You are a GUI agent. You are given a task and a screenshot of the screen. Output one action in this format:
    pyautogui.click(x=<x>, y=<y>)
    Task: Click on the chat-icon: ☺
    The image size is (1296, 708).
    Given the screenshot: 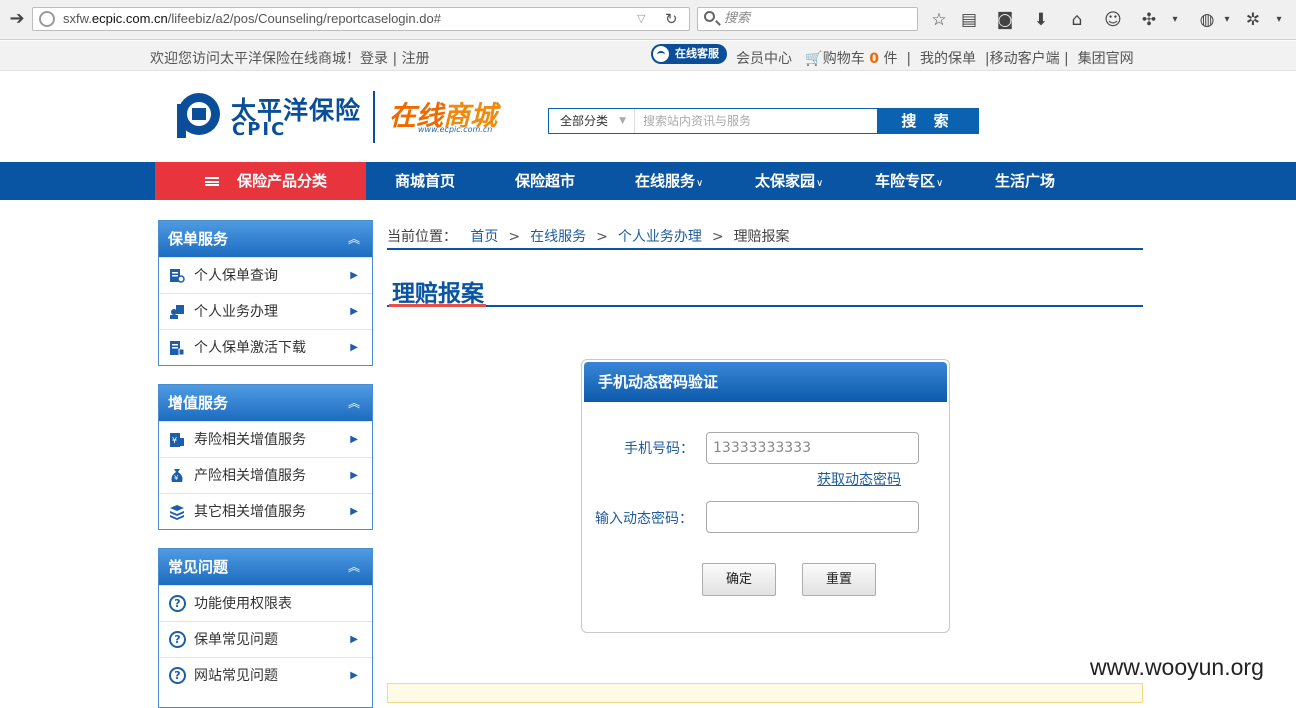 What is the action you would take?
    pyautogui.click(x=1113, y=20)
    